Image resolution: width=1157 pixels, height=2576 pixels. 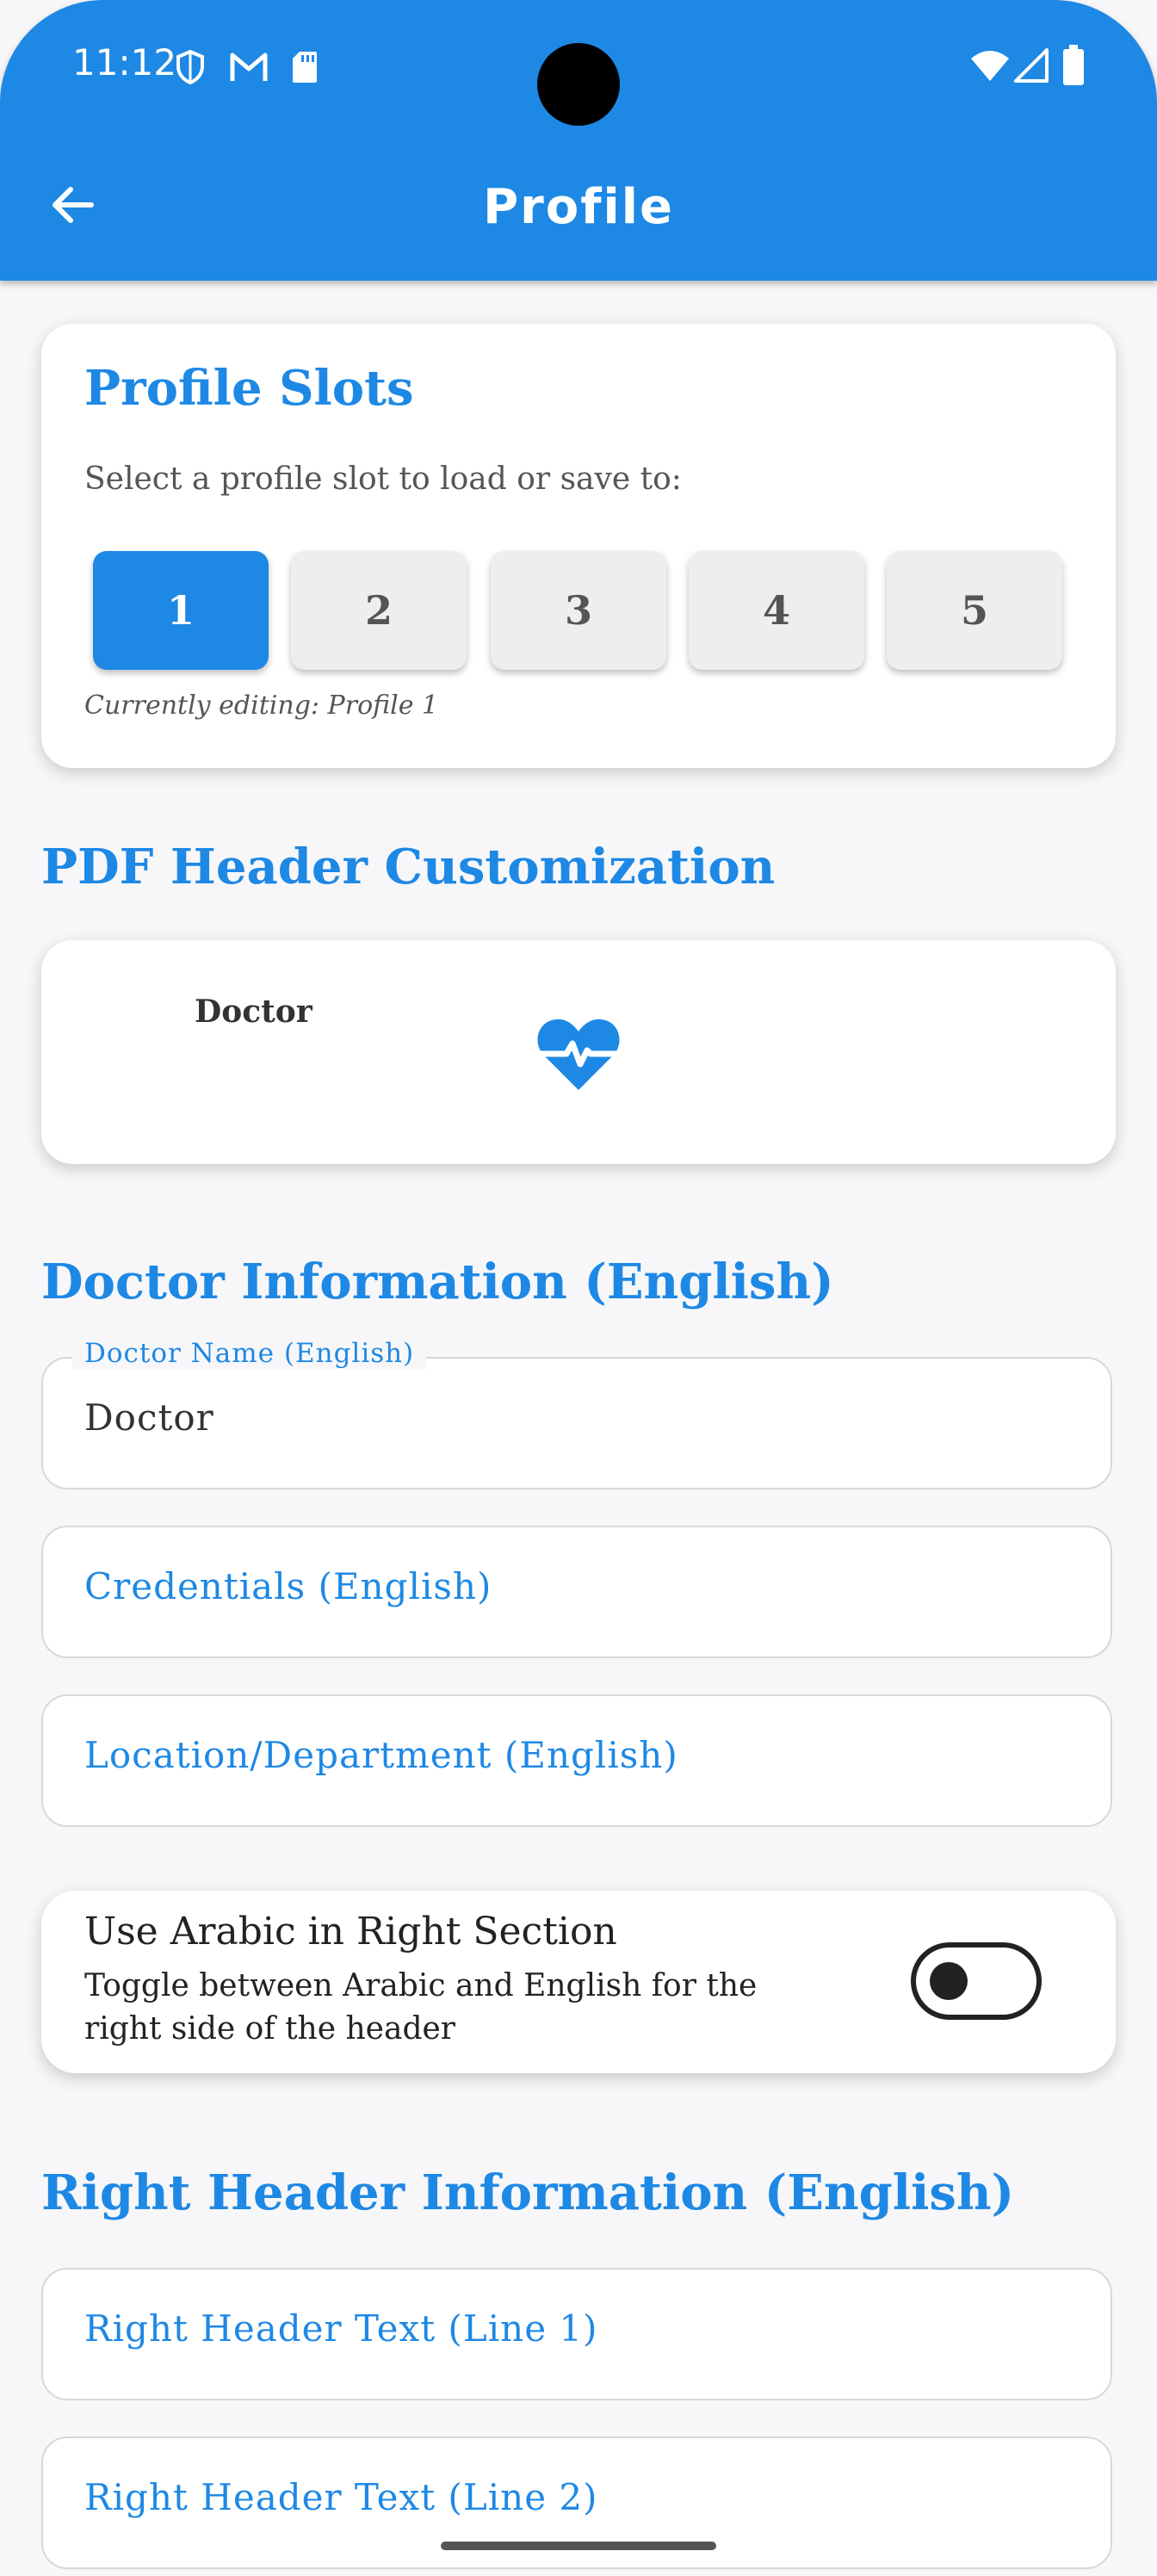 I want to click on app-bar: 11:12 Profile, so click(x=579, y=140).